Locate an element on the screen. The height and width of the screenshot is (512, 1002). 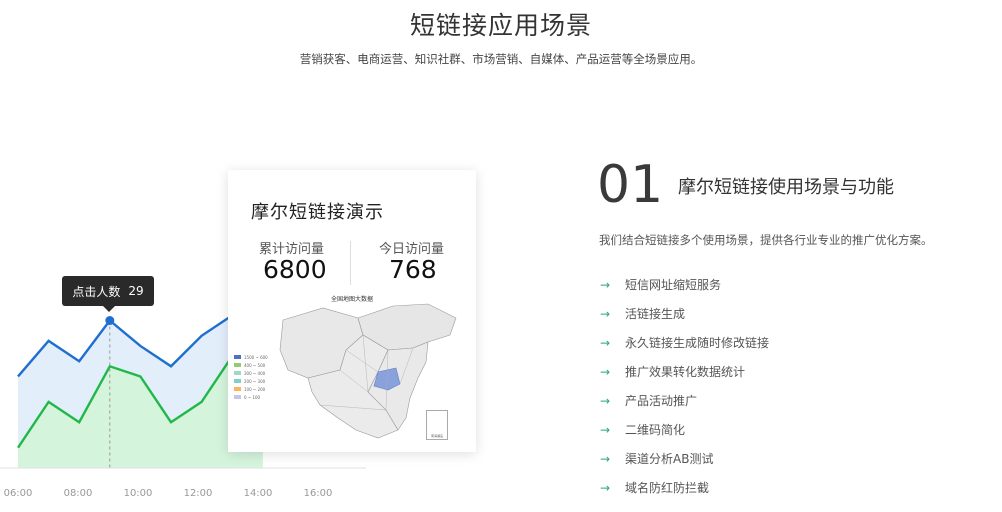
legend-item: 400 ~ 500 is located at coordinates (251, 365).